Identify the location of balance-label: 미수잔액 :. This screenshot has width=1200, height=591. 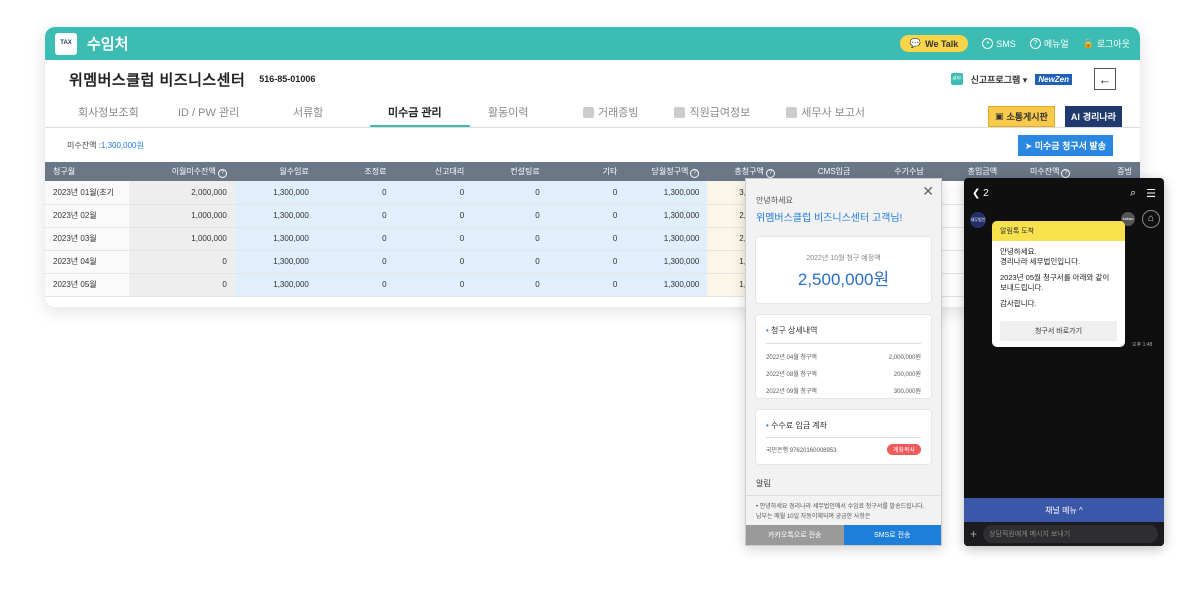
(84, 145).